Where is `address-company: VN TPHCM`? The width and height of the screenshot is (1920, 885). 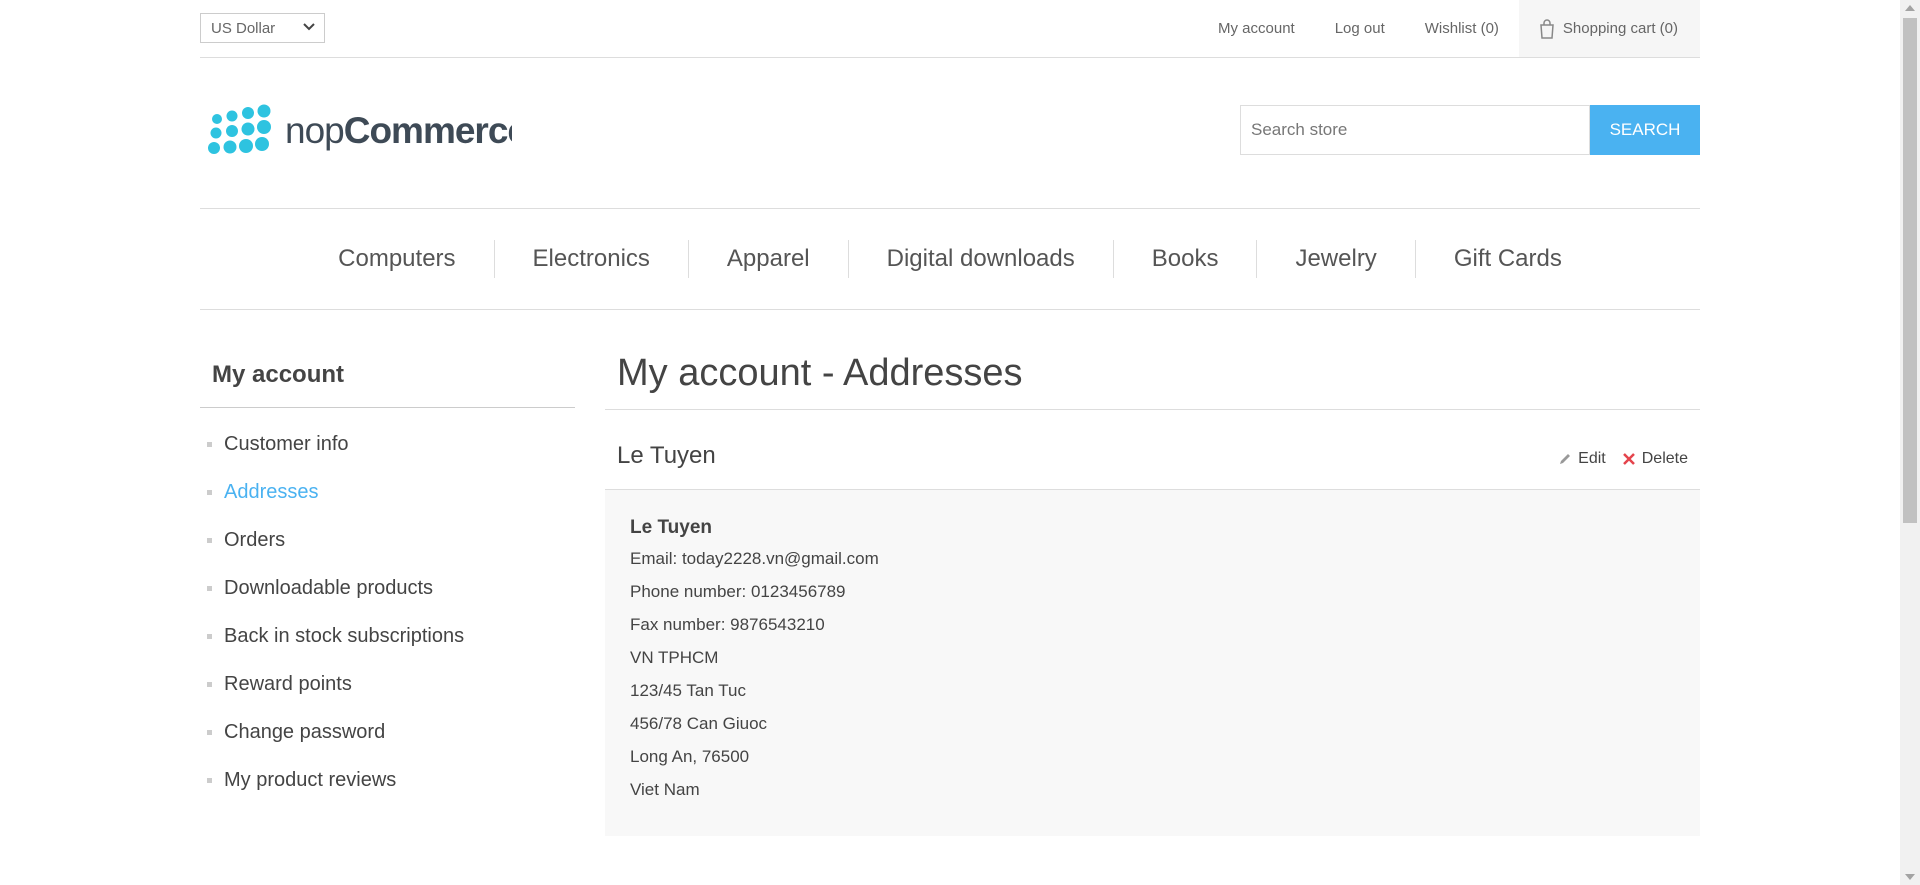 address-company: VN TPHCM is located at coordinates (674, 657).